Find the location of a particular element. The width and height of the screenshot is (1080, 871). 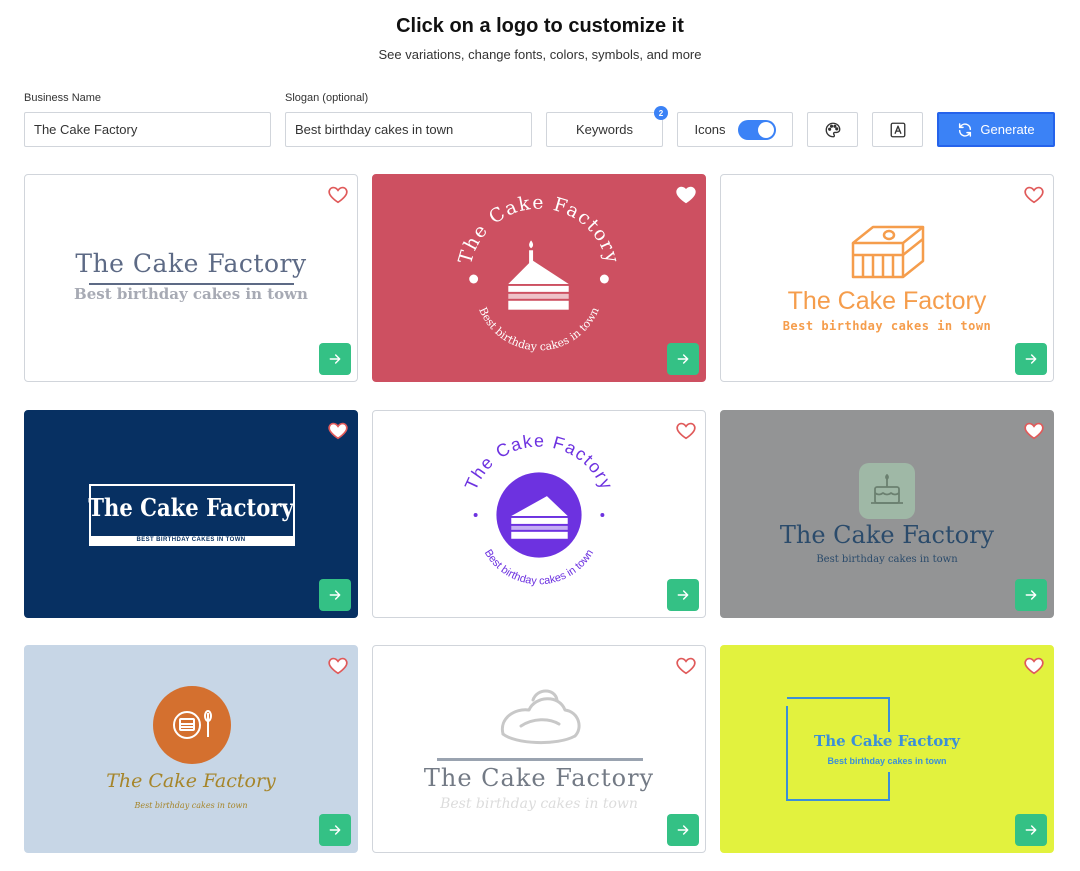

keywords-button: Keywords 2 is located at coordinates (607, 126).